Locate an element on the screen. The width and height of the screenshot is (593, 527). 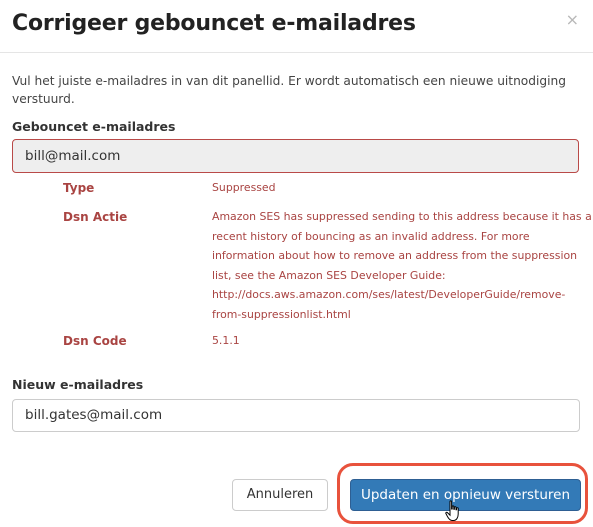
new-email-label: Nieuw e-mailadres is located at coordinates (78, 384).